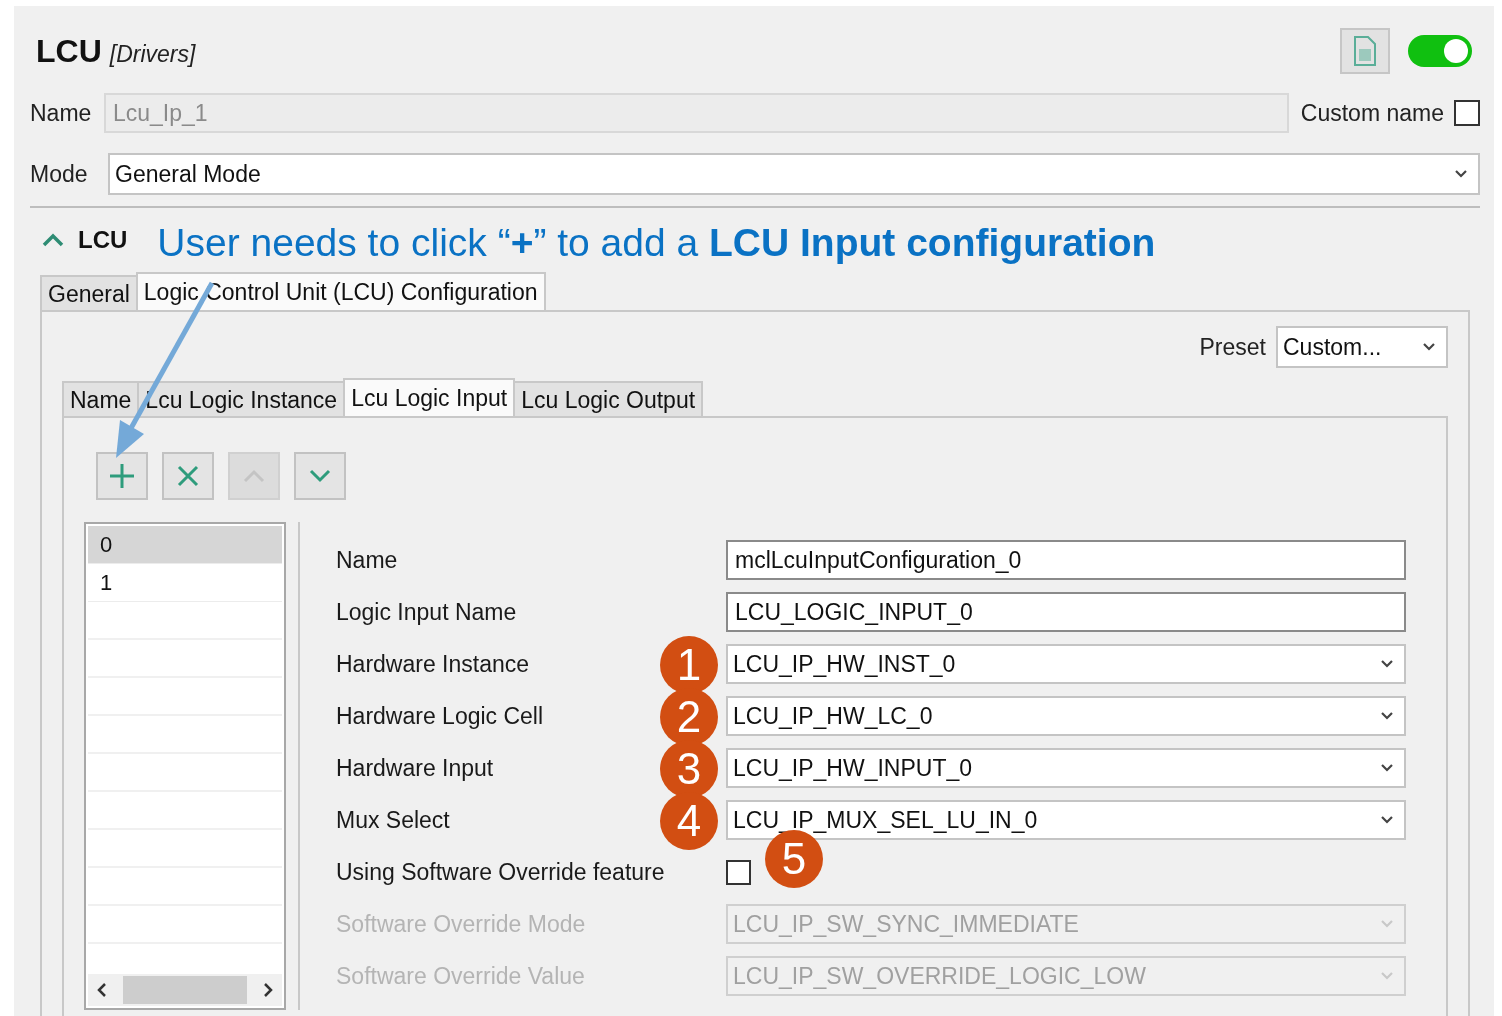 The height and width of the screenshot is (1016, 1502). Describe the element at coordinates (794, 174) in the screenshot. I see `mode-dropdown: General Mode` at that location.